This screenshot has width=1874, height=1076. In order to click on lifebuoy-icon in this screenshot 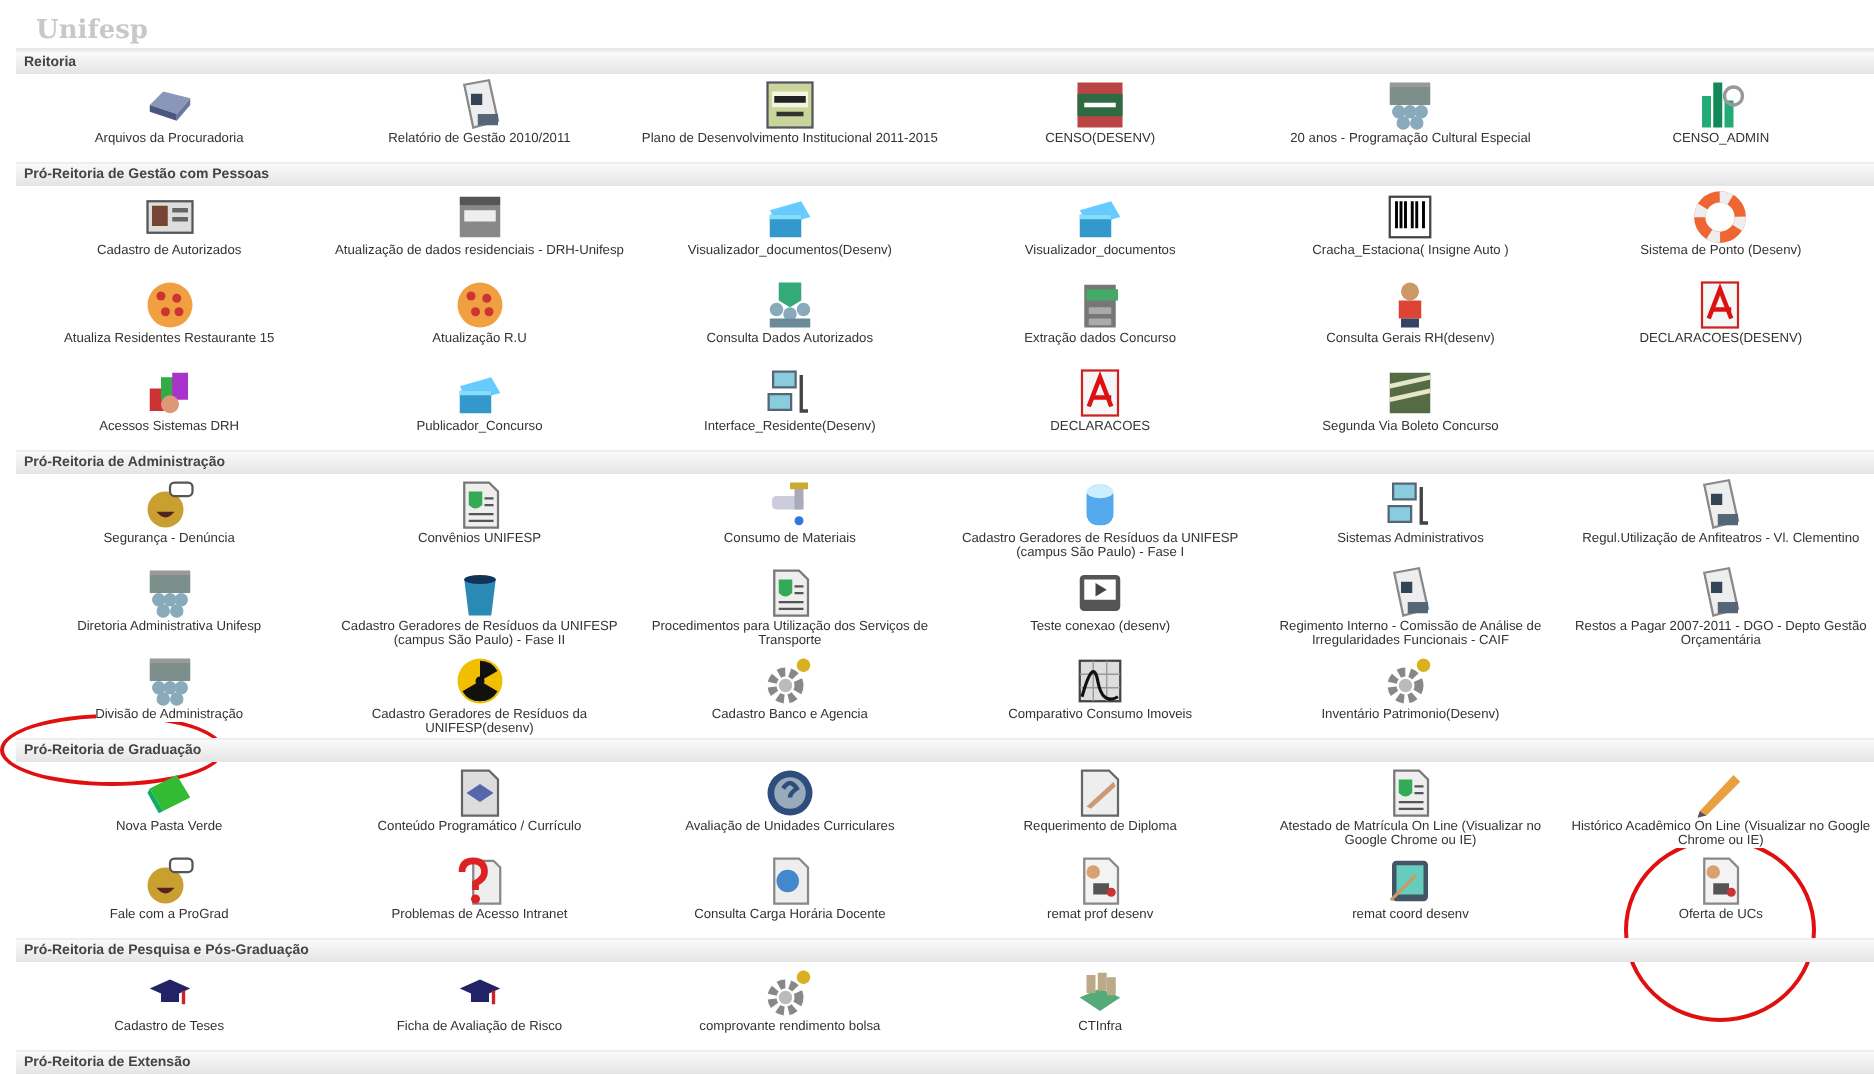, I will do `click(1720, 217)`.